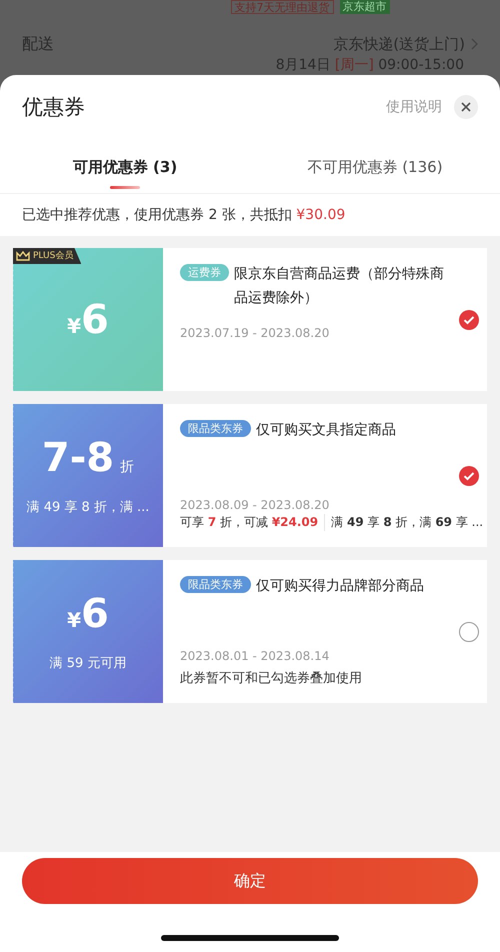  I want to click on coupon-title: 仅可购买得力品牌部分商品, so click(340, 586).